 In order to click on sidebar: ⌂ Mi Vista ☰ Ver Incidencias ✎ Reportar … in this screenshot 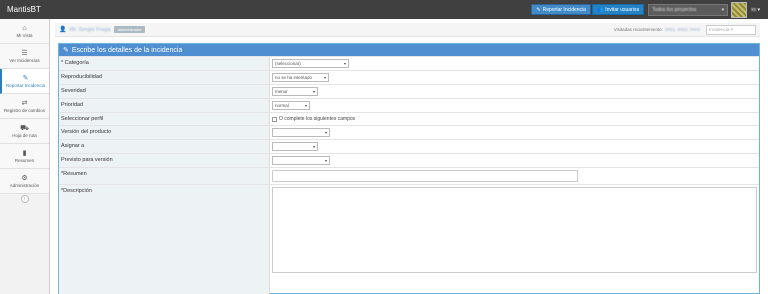, I will do `click(25, 156)`.